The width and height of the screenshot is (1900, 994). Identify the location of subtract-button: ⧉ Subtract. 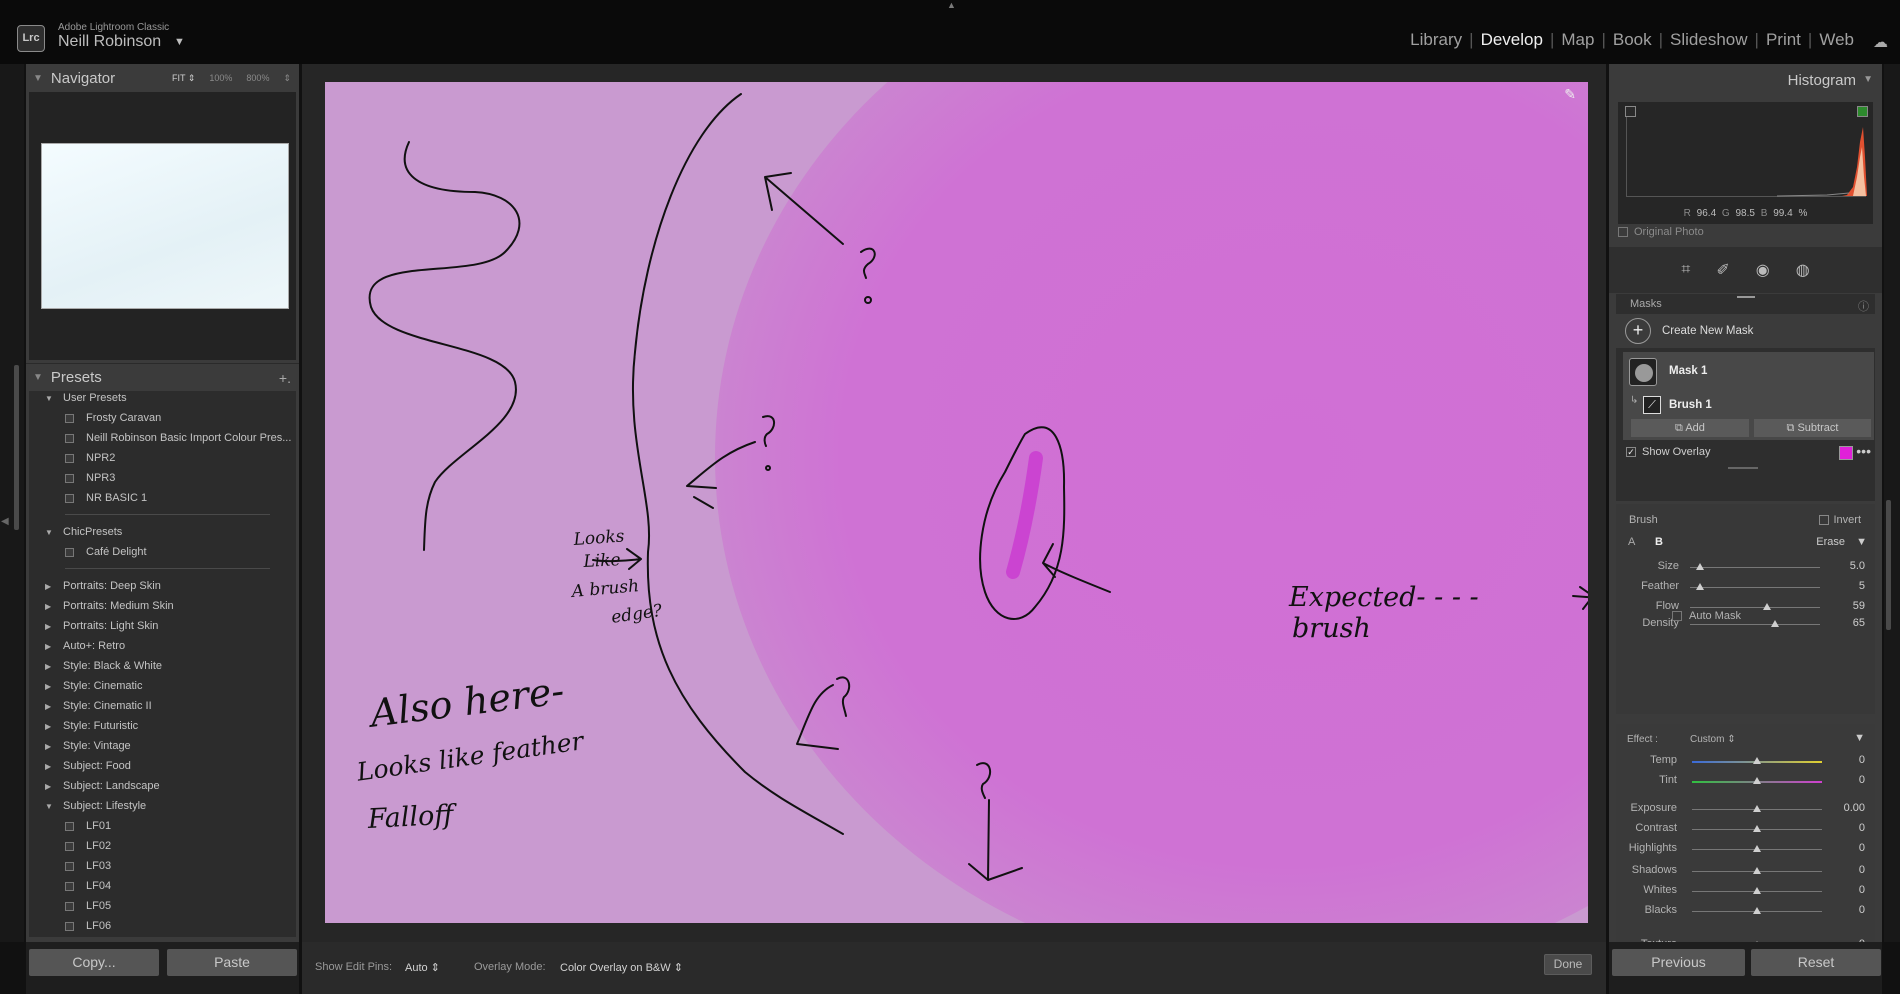
(1812, 428).